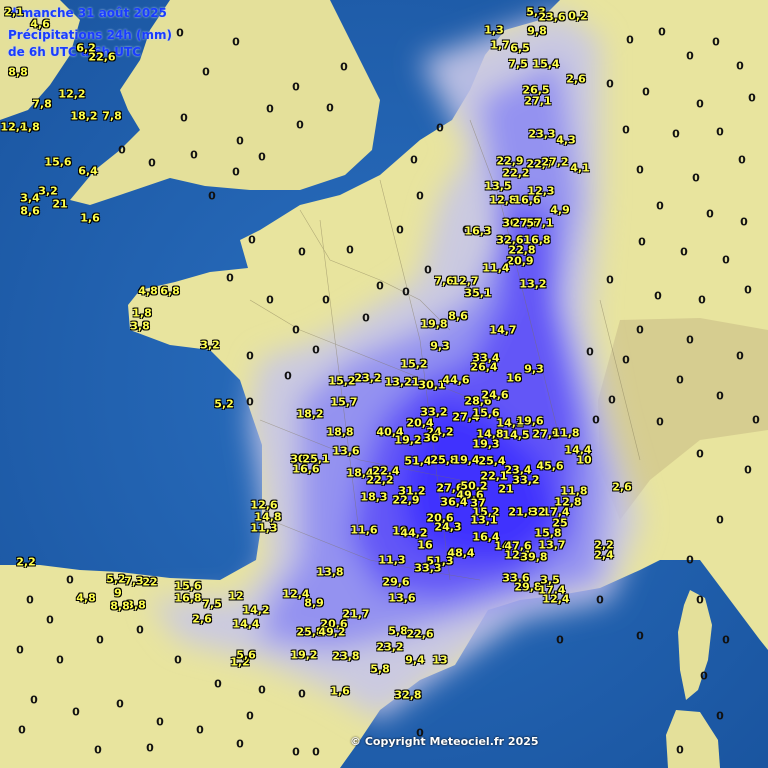 Image resolution: width=768 pixels, height=768 pixels. Describe the element at coordinates (72, 94) in the screenshot. I see `station-value: 12,2` at that location.